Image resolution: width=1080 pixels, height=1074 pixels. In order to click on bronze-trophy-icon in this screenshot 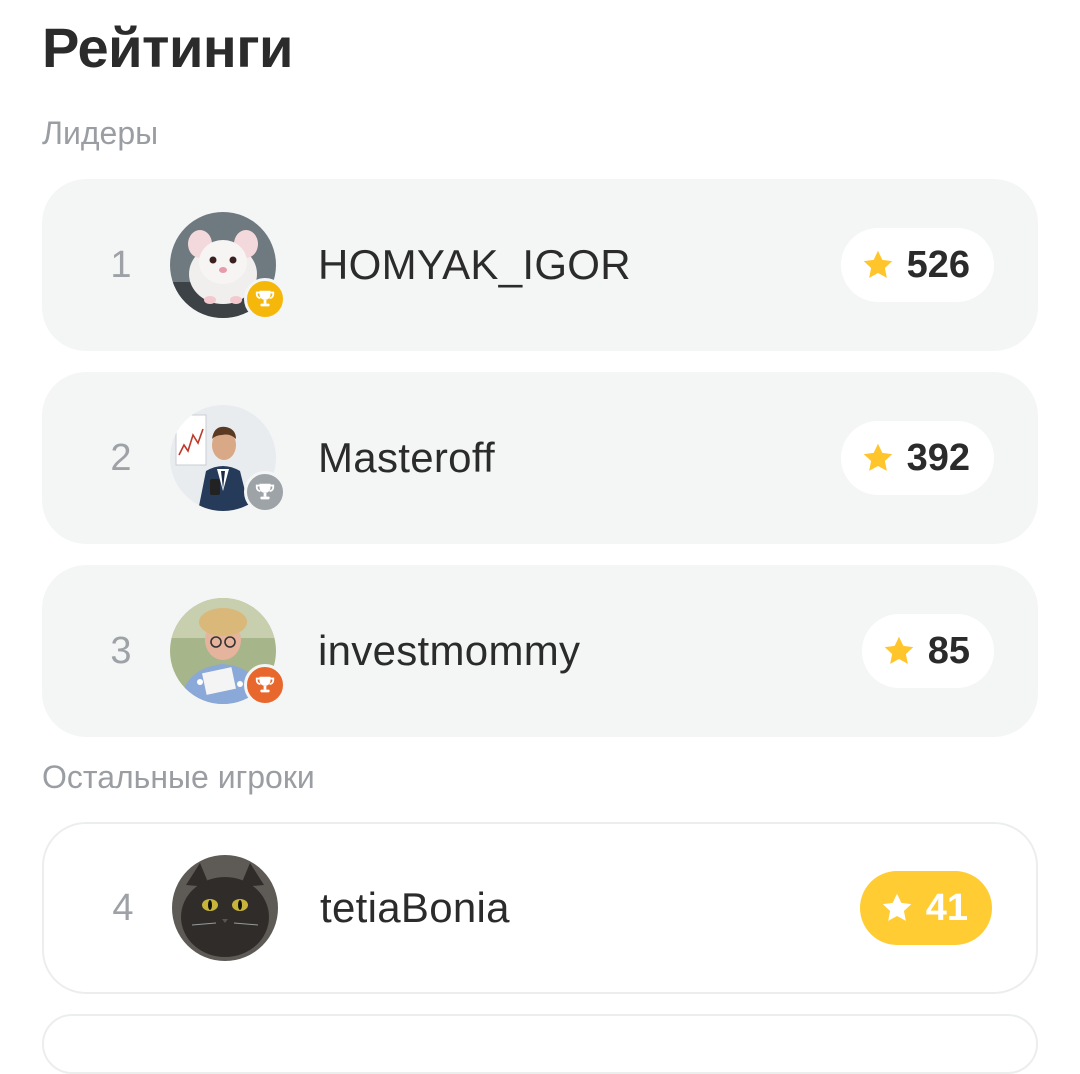, I will do `click(265, 685)`.